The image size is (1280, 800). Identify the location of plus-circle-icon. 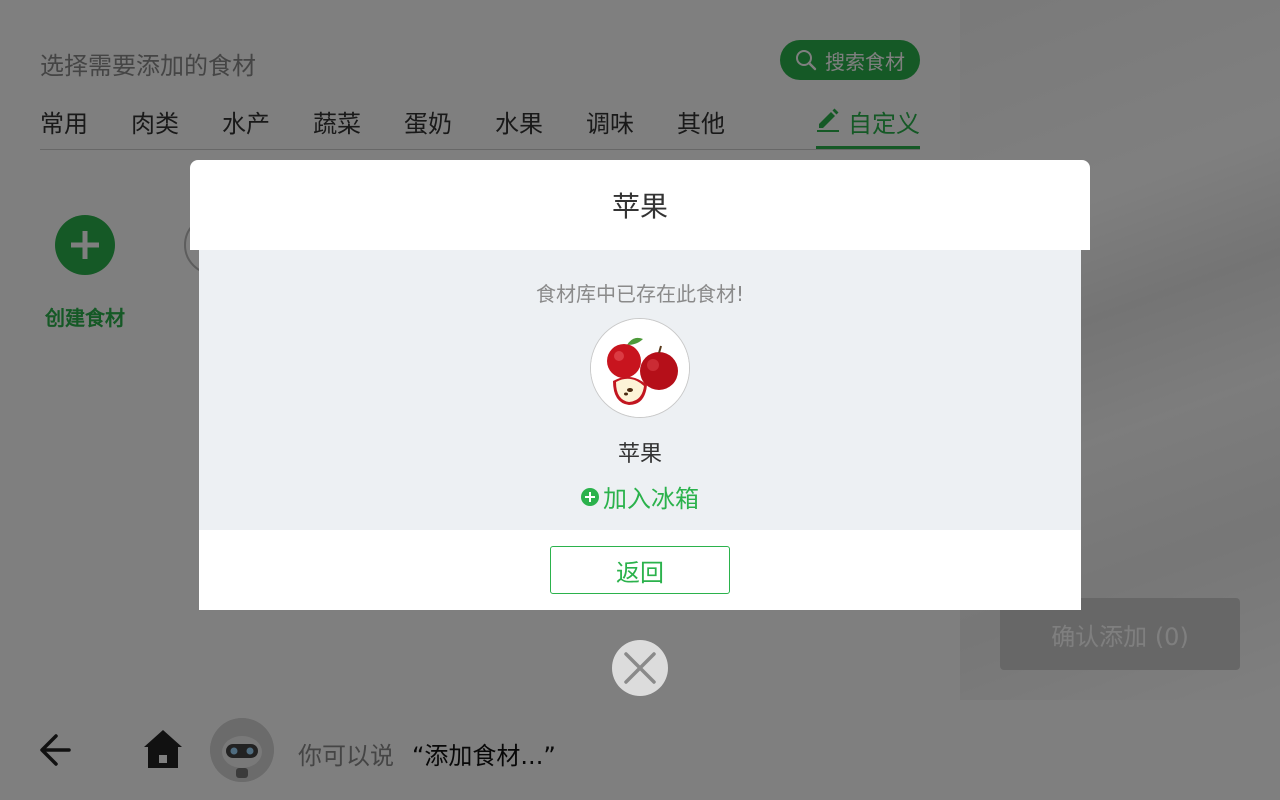
(590, 496).